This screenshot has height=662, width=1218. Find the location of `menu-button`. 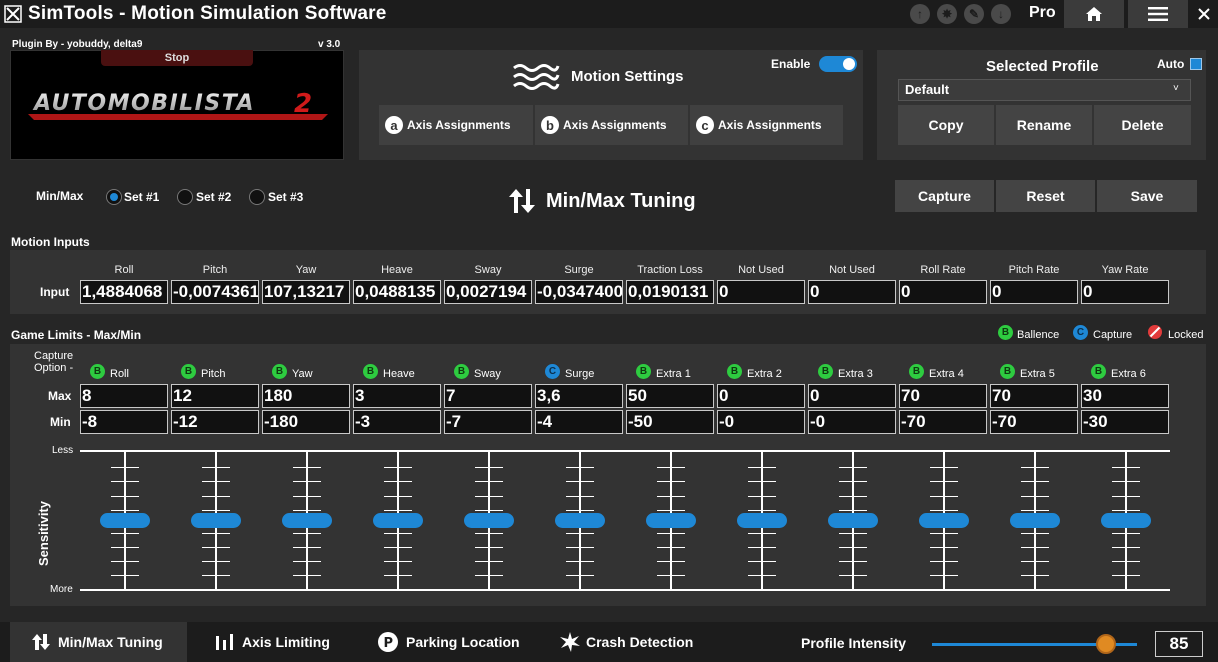

menu-button is located at coordinates (1158, 14).